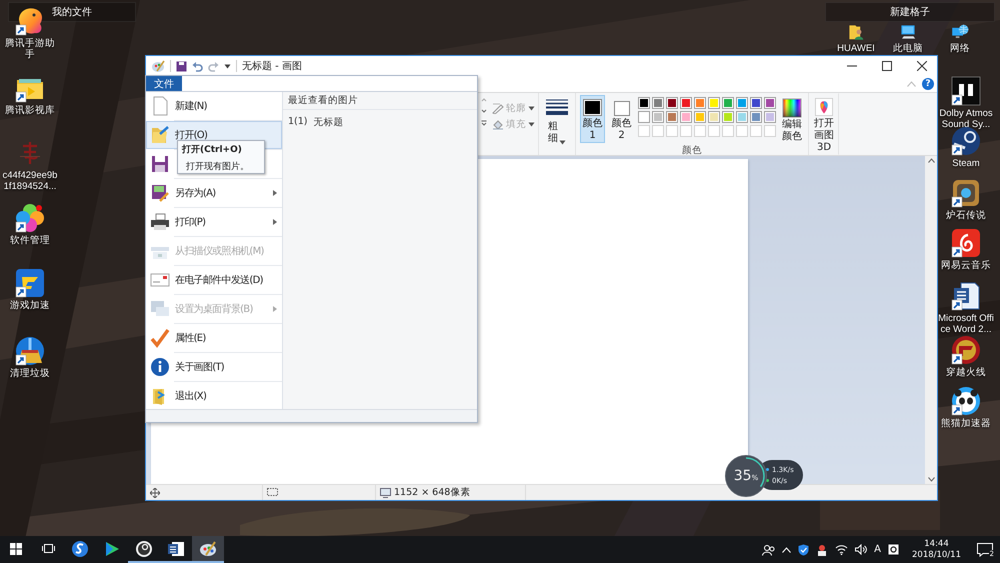 The height and width of the screenshot is (563, 1000). What do you see at coordinates (72, 12) in the screenshot?
I see `fence-title: 我的文件` at bounding box center [72, 12].